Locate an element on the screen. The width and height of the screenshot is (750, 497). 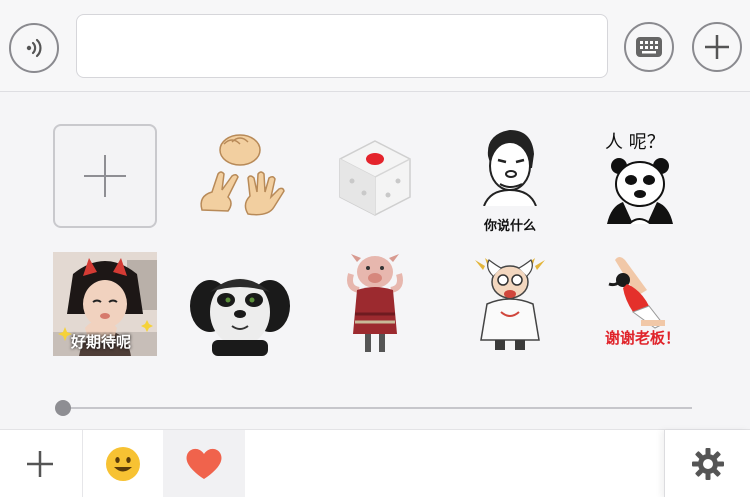
sticker-dice is located at coordinates (375, 176).